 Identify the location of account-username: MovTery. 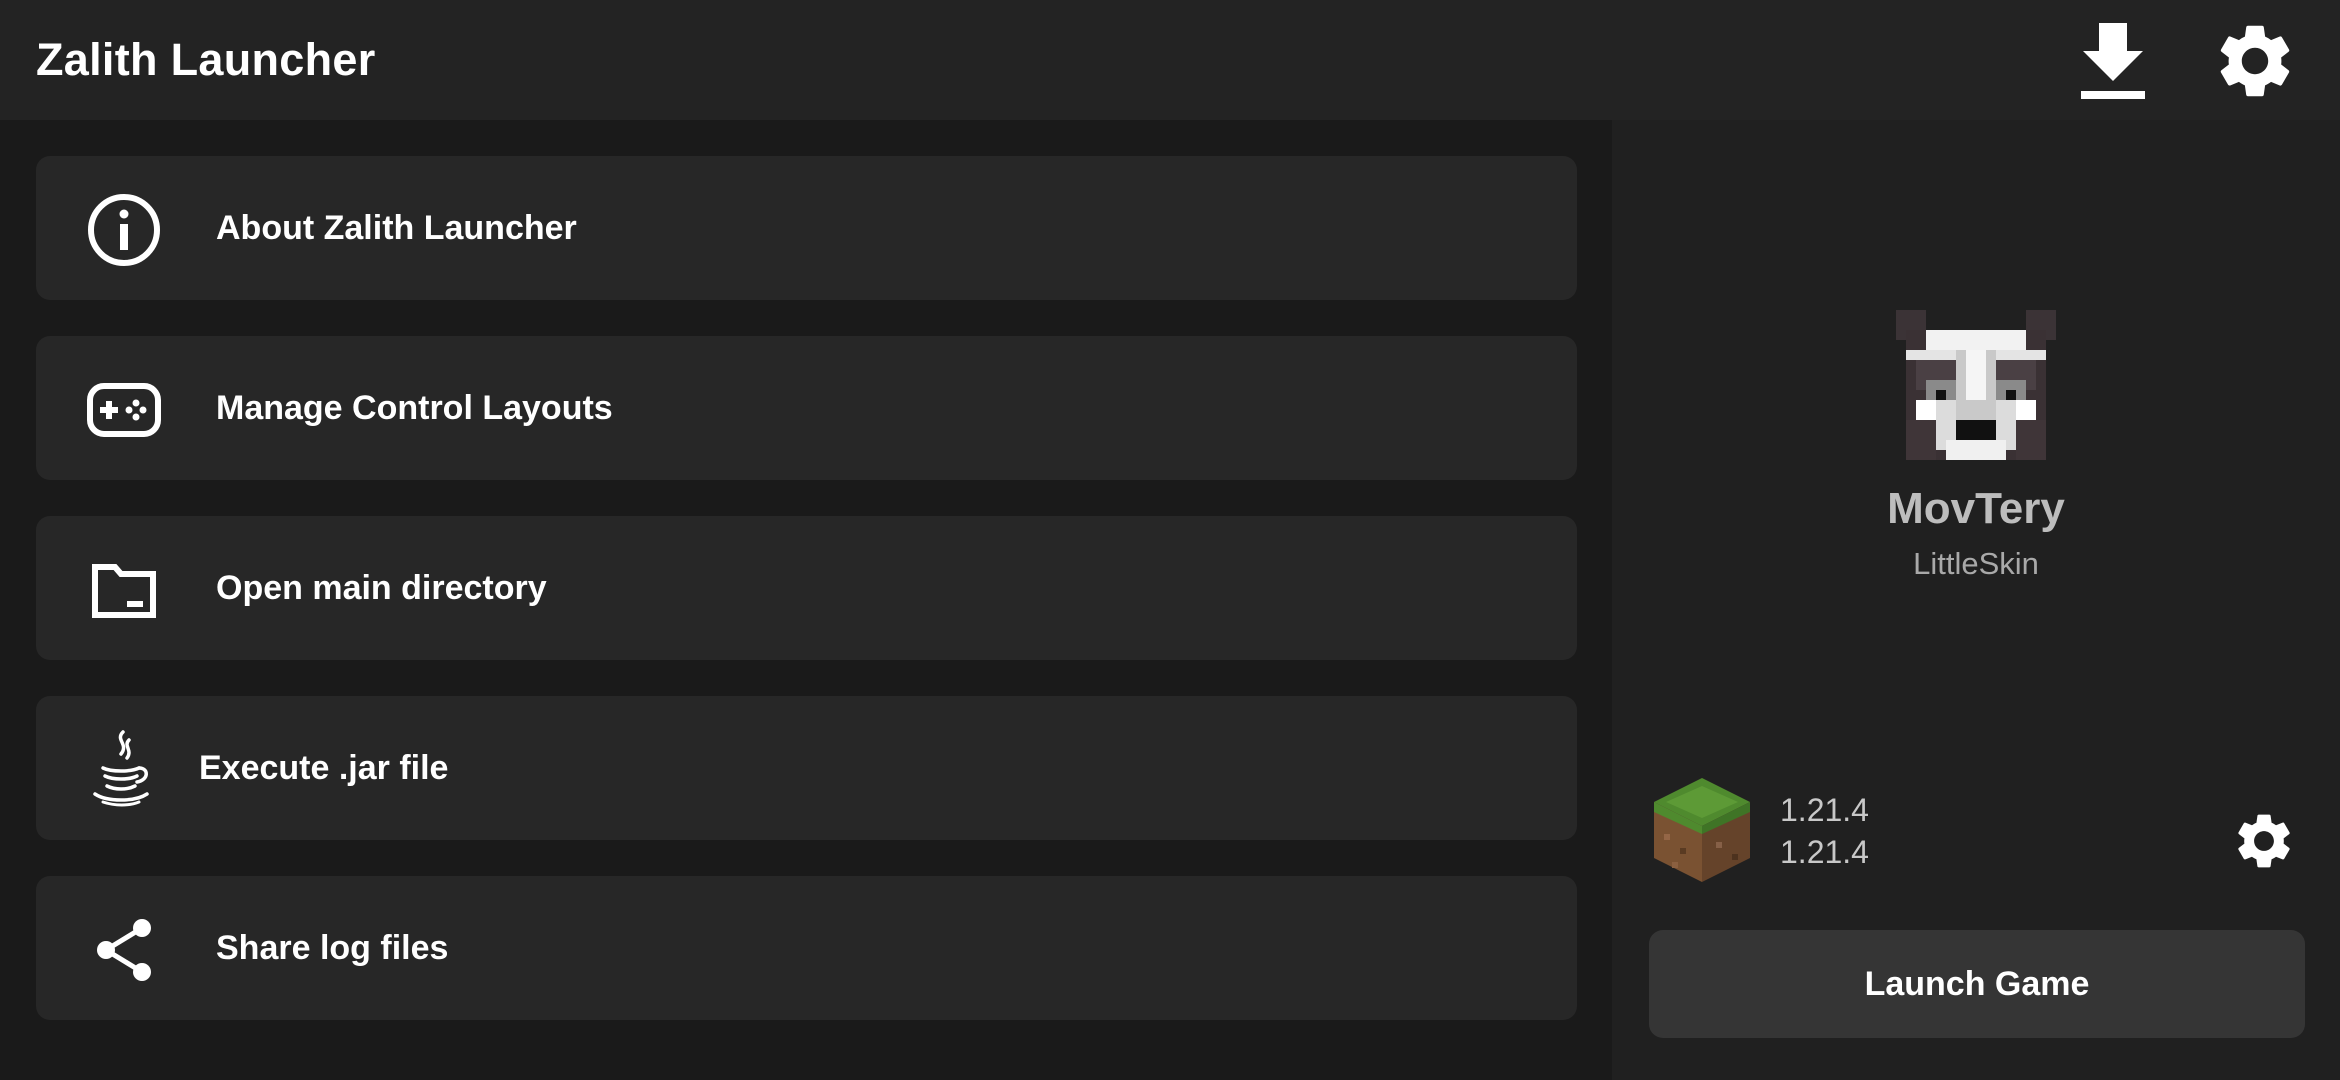
(1976, 508).